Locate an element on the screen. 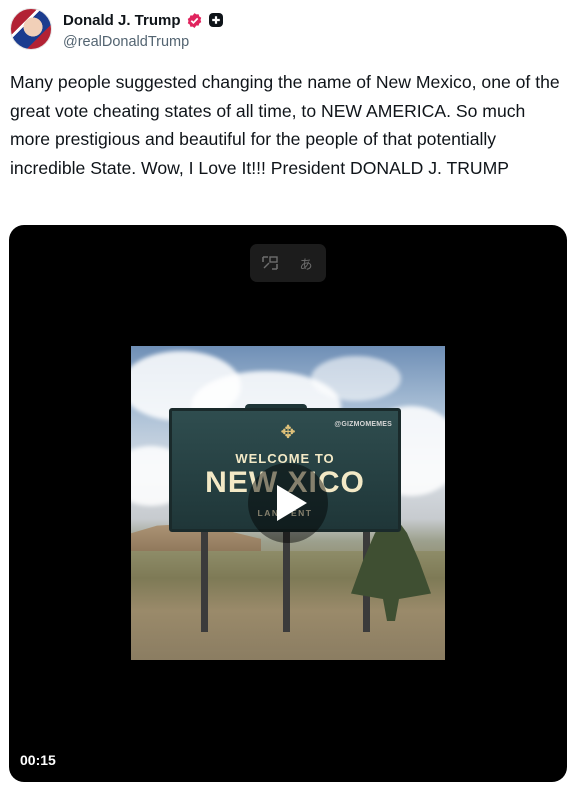 This screenshot has width=574, height=792. author-name-row: Donald J. Trump is located at coordinates (143, 20).